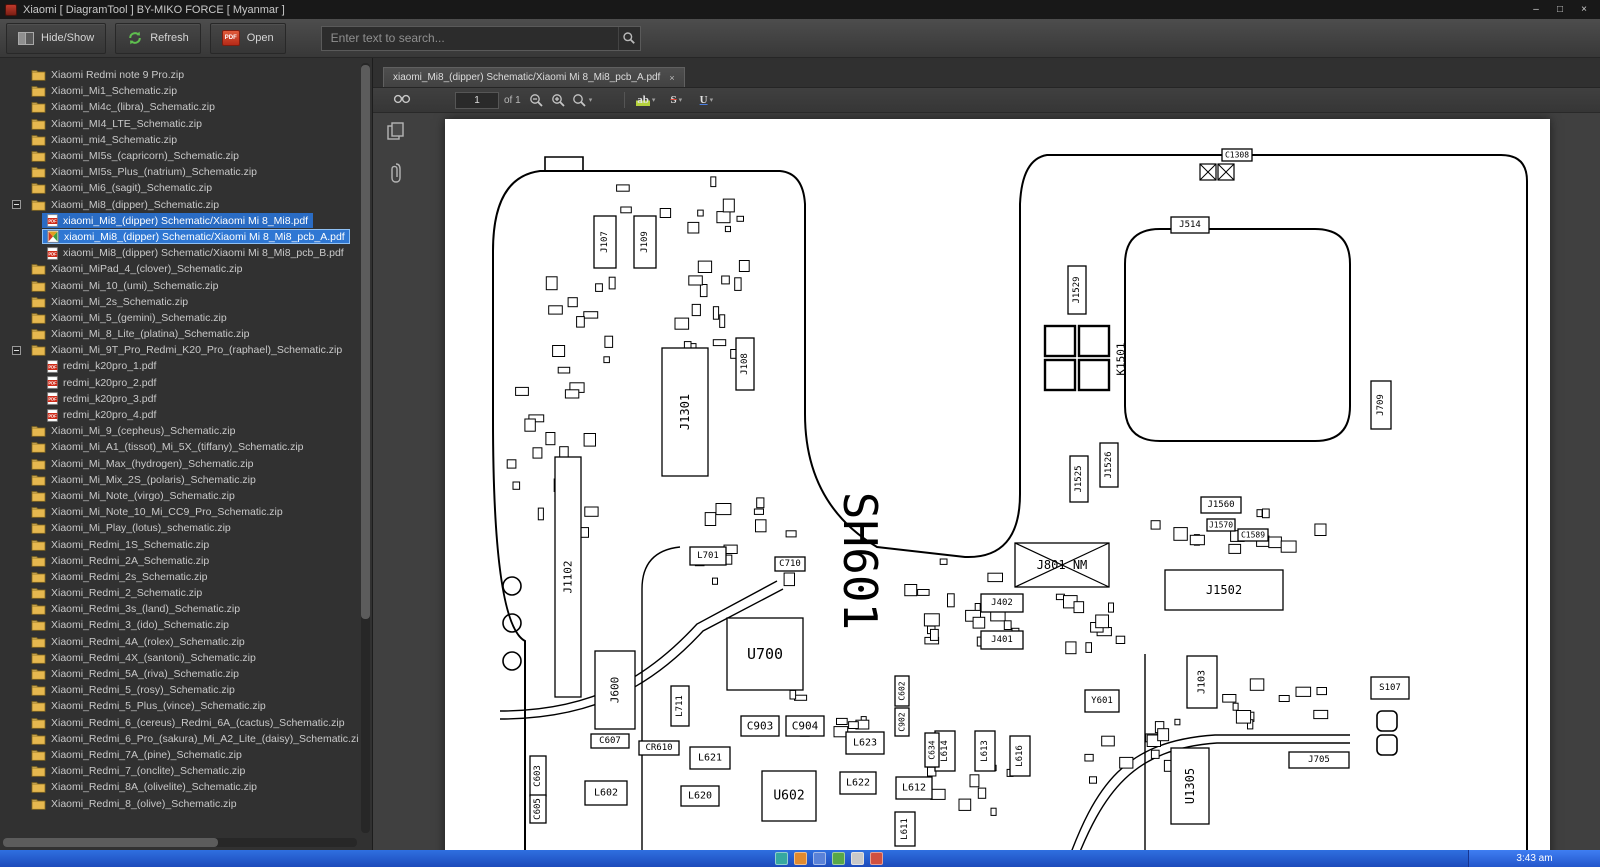  I want to click on tree-item: Xiaomi_Redmi_5_(rosy)_Schematic.zip, so click(179, 690).